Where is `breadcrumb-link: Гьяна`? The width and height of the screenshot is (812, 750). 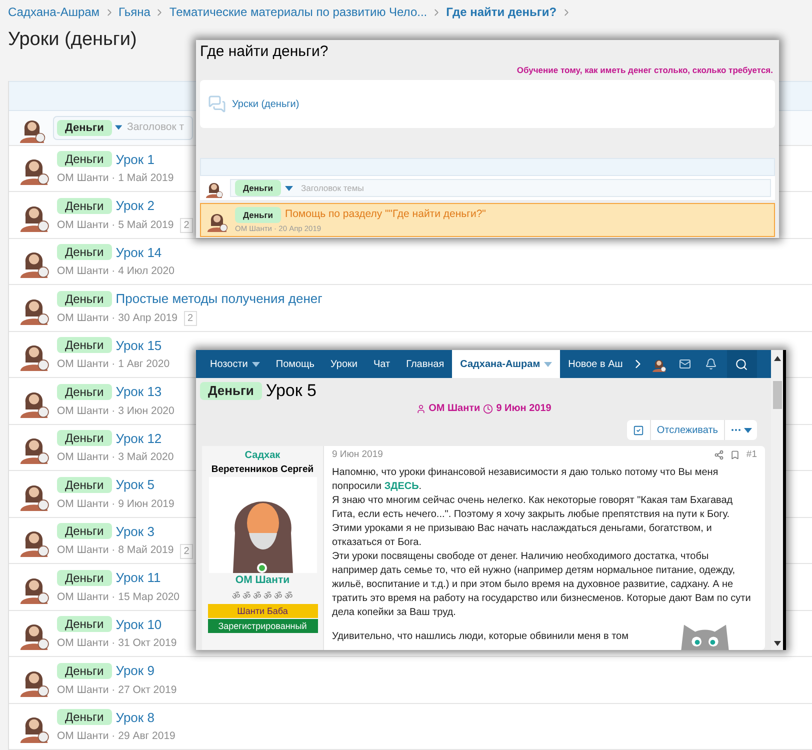
breadcrumb-link: Гьяна is located at coordinates (134, 12).